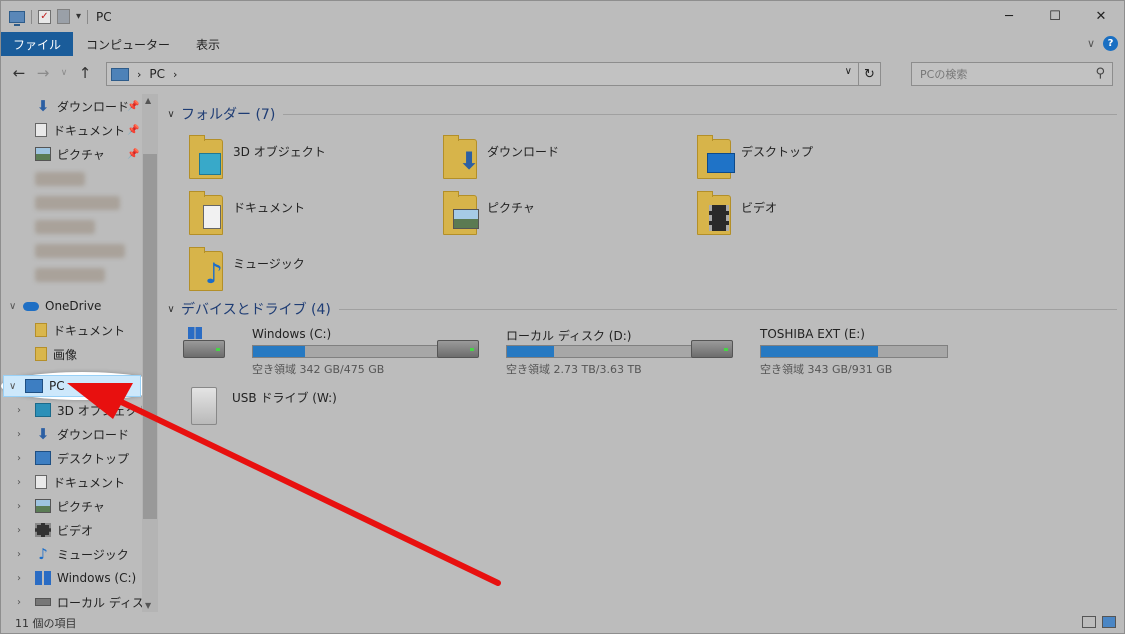 Image resolution: width=1125 pixels, height=634 pixels. Describe the element at coordinates (1089, 622) in the screenshot. I see `details-view-icon` at that location.